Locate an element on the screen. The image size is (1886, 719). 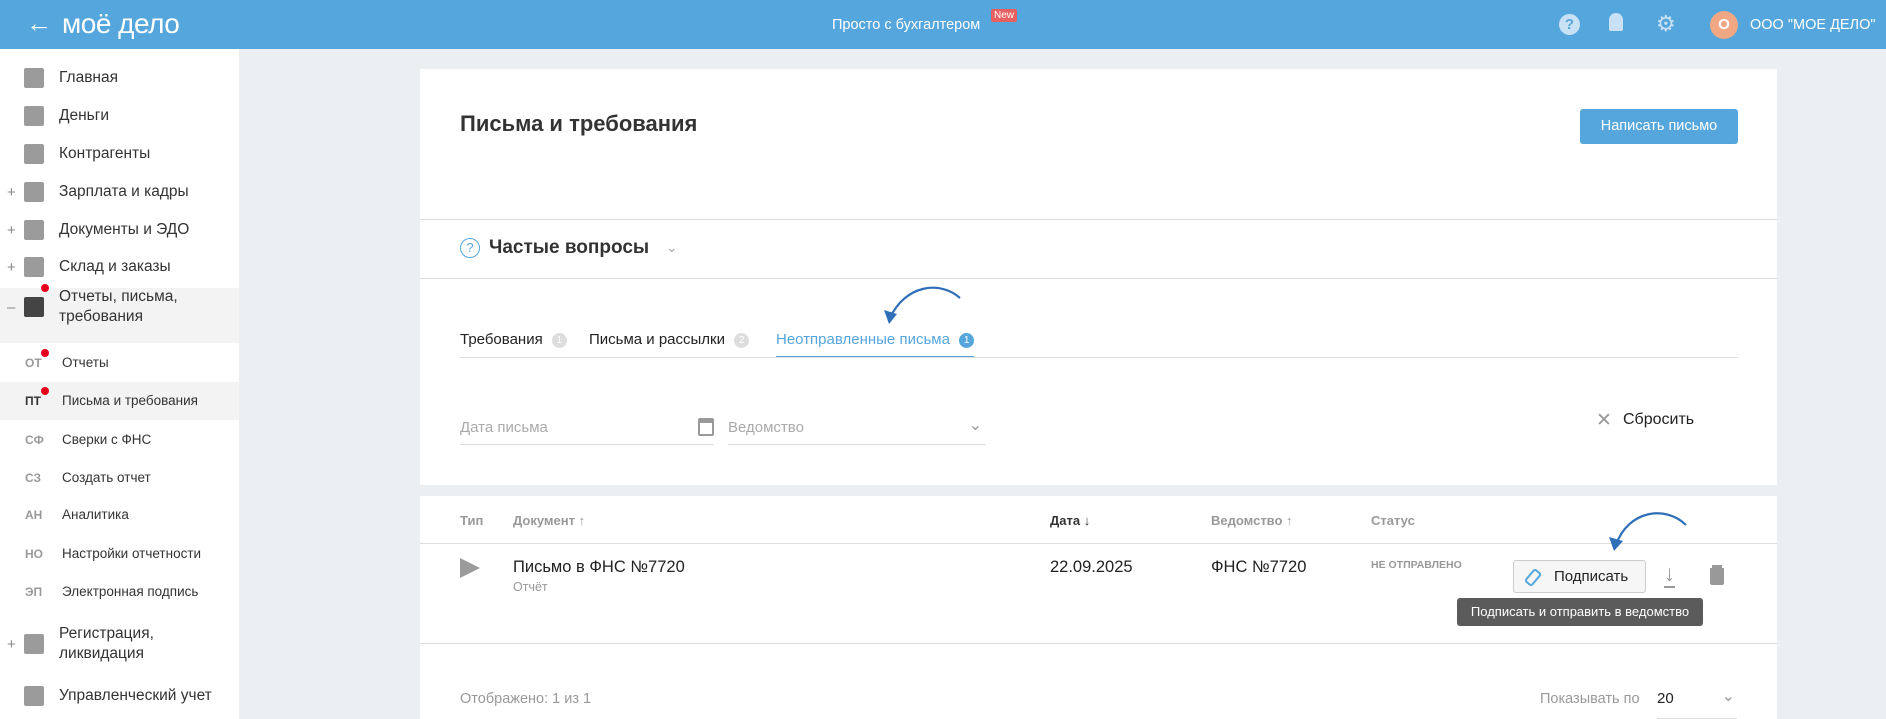
sidebar-subitem-label: Аналитика is located at coordinates (95, 514).